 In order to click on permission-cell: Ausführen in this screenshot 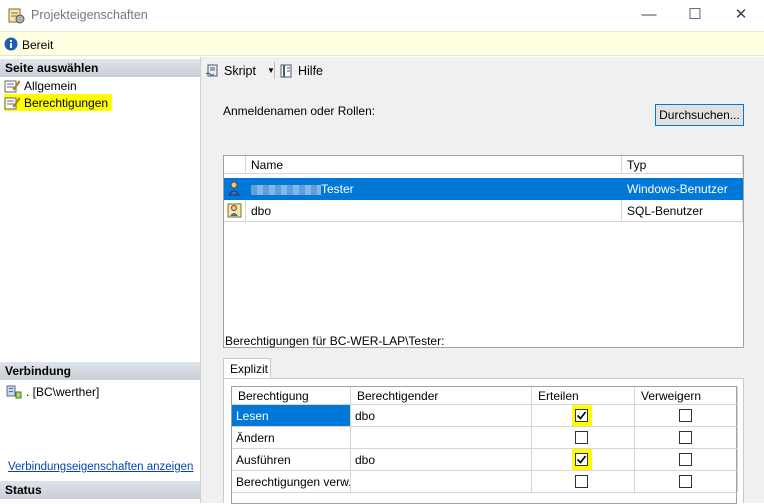, I will do `click(291, 460)`.